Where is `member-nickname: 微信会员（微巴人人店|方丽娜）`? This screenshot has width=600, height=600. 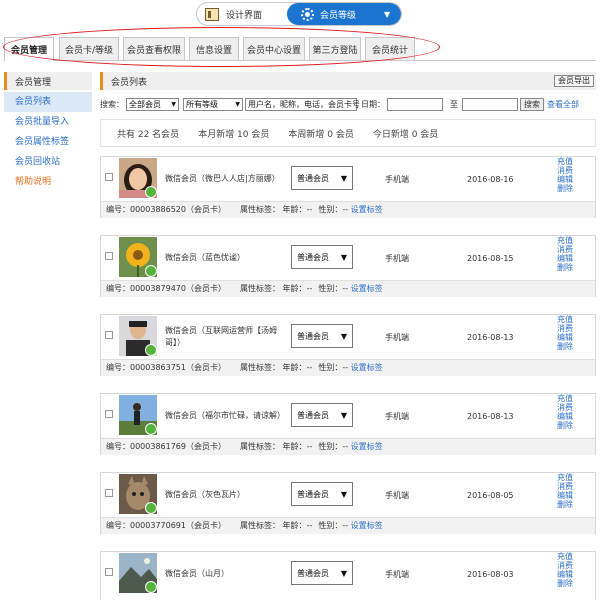 member-nickname: 微信会员（微巴人人店|方丽娜） is located at coordinates (222, 178).